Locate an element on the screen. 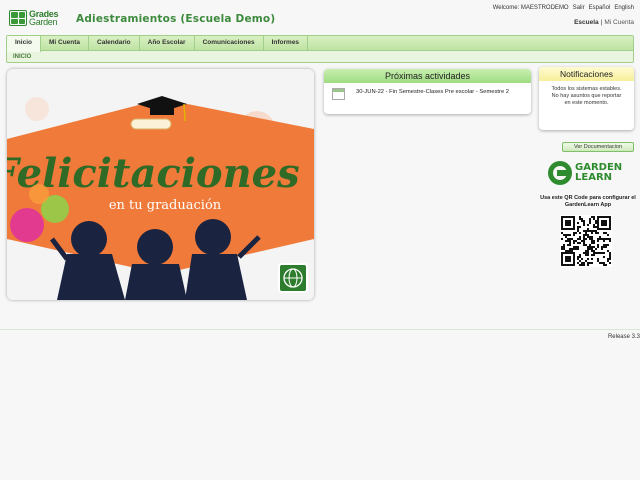  school-link: Escuela is located at coordinates (586, 22).